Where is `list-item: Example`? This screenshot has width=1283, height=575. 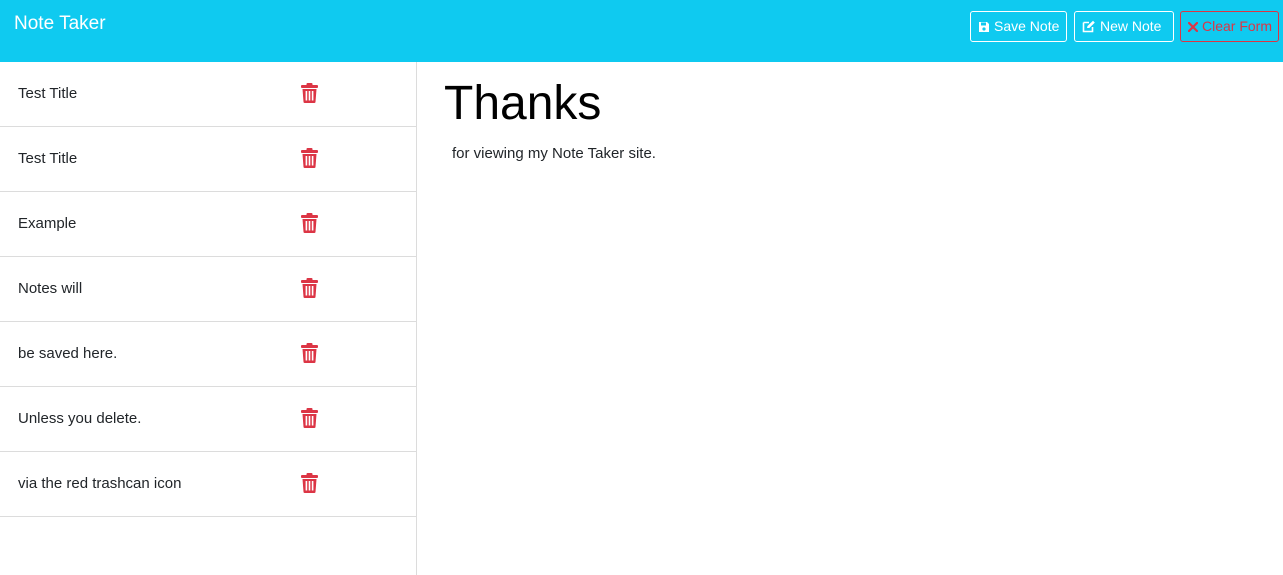 list-item: Example is located at coordinates (208, 224).